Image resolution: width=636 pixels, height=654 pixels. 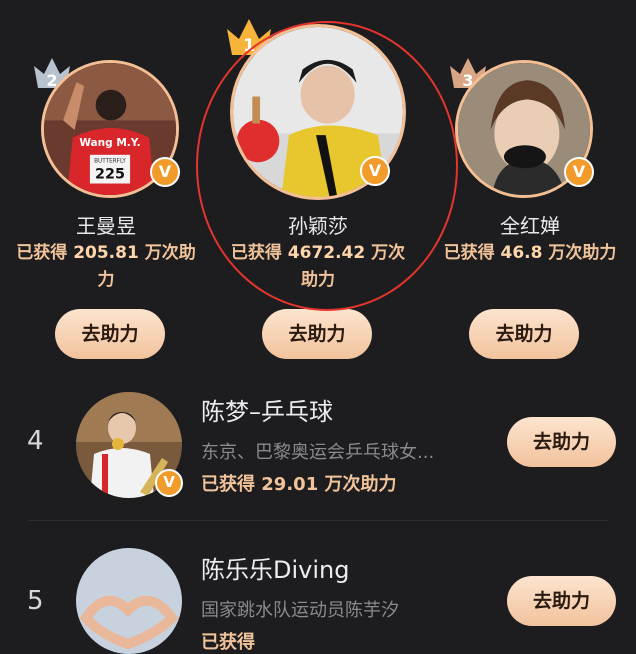 I want to click on list-divider, so click(x=318, y=520).